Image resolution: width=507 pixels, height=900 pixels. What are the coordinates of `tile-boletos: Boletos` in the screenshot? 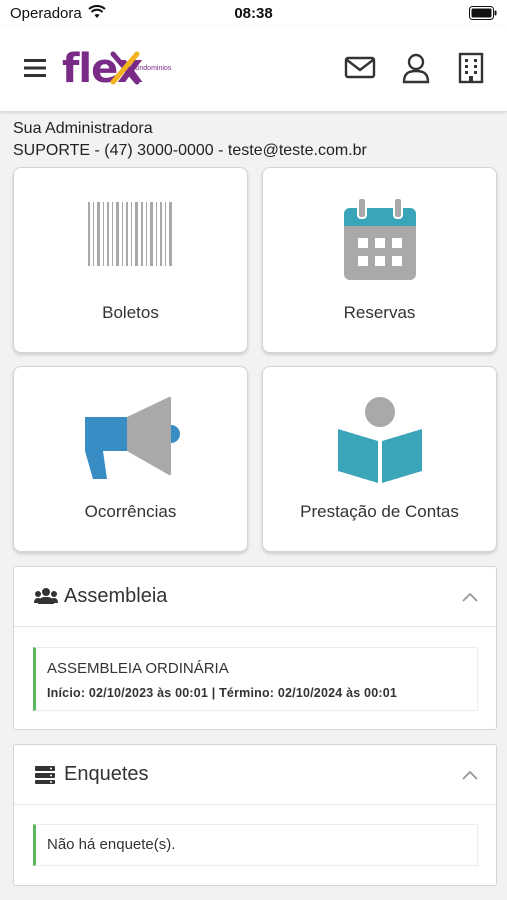 It's located at (130, 260).